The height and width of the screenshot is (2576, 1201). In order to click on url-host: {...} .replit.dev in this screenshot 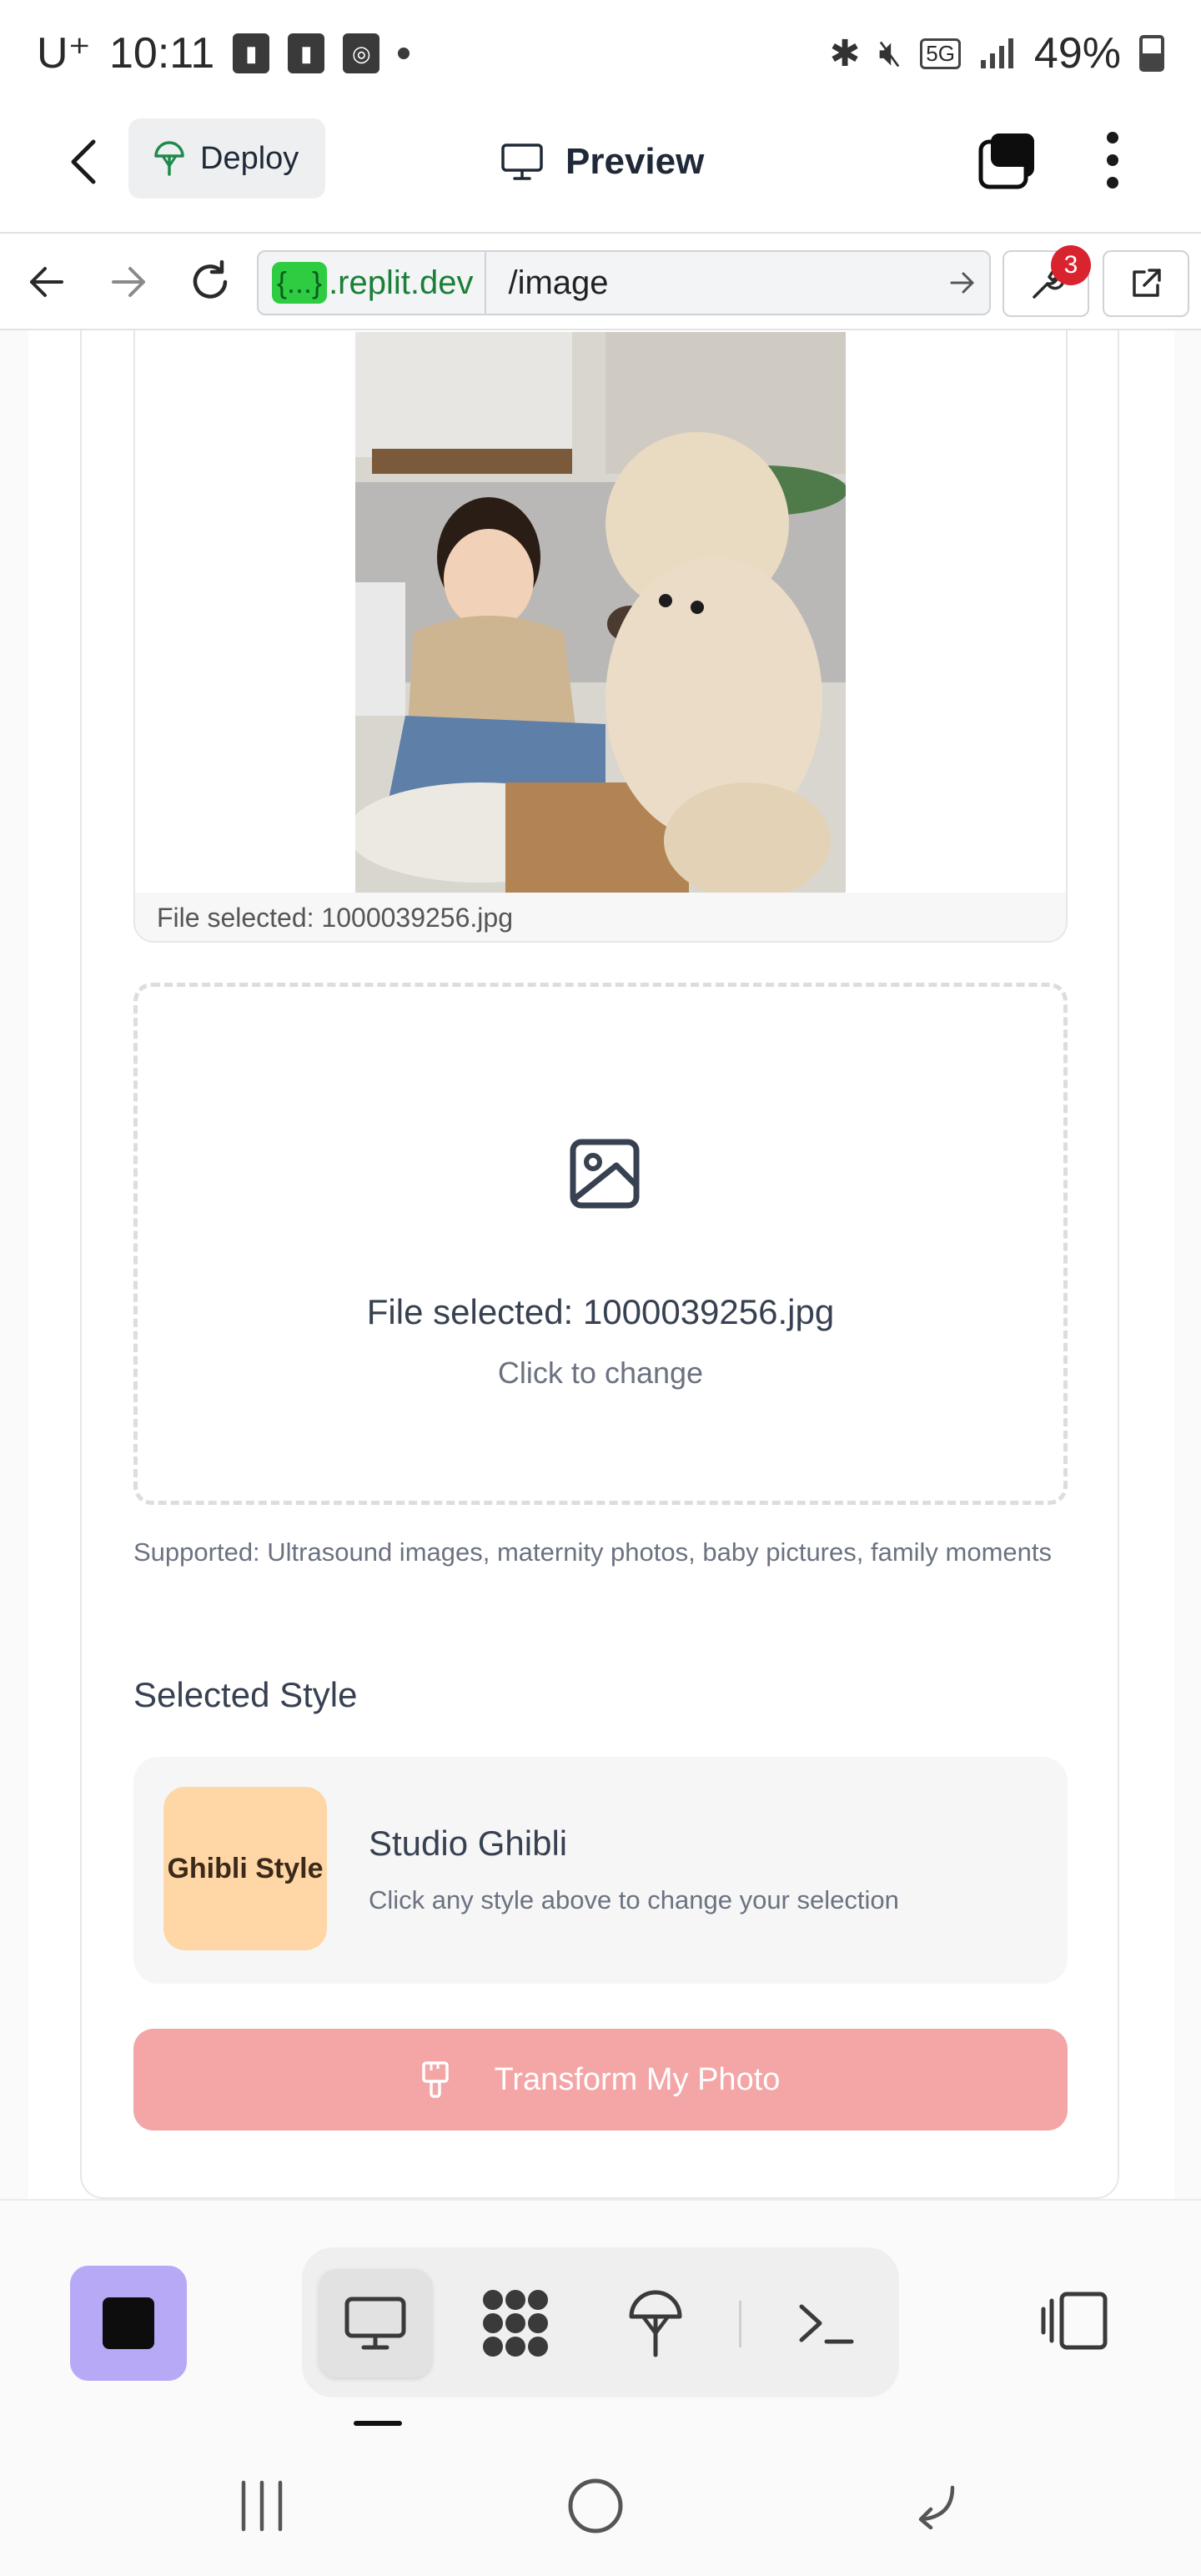, I will do `click(373, 283)`.